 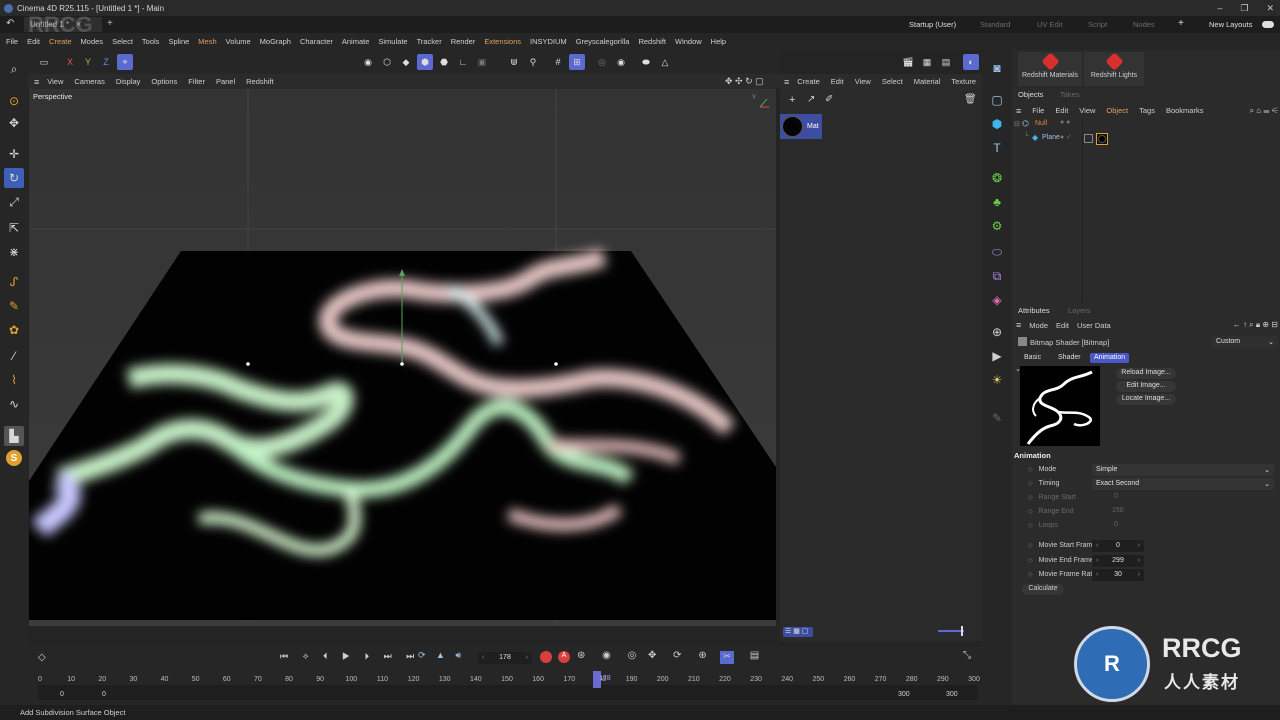 What do you see at coordinates (564, 657) in the screenshot?
I see `autokey-button: A` at bounding box center [564, 657].